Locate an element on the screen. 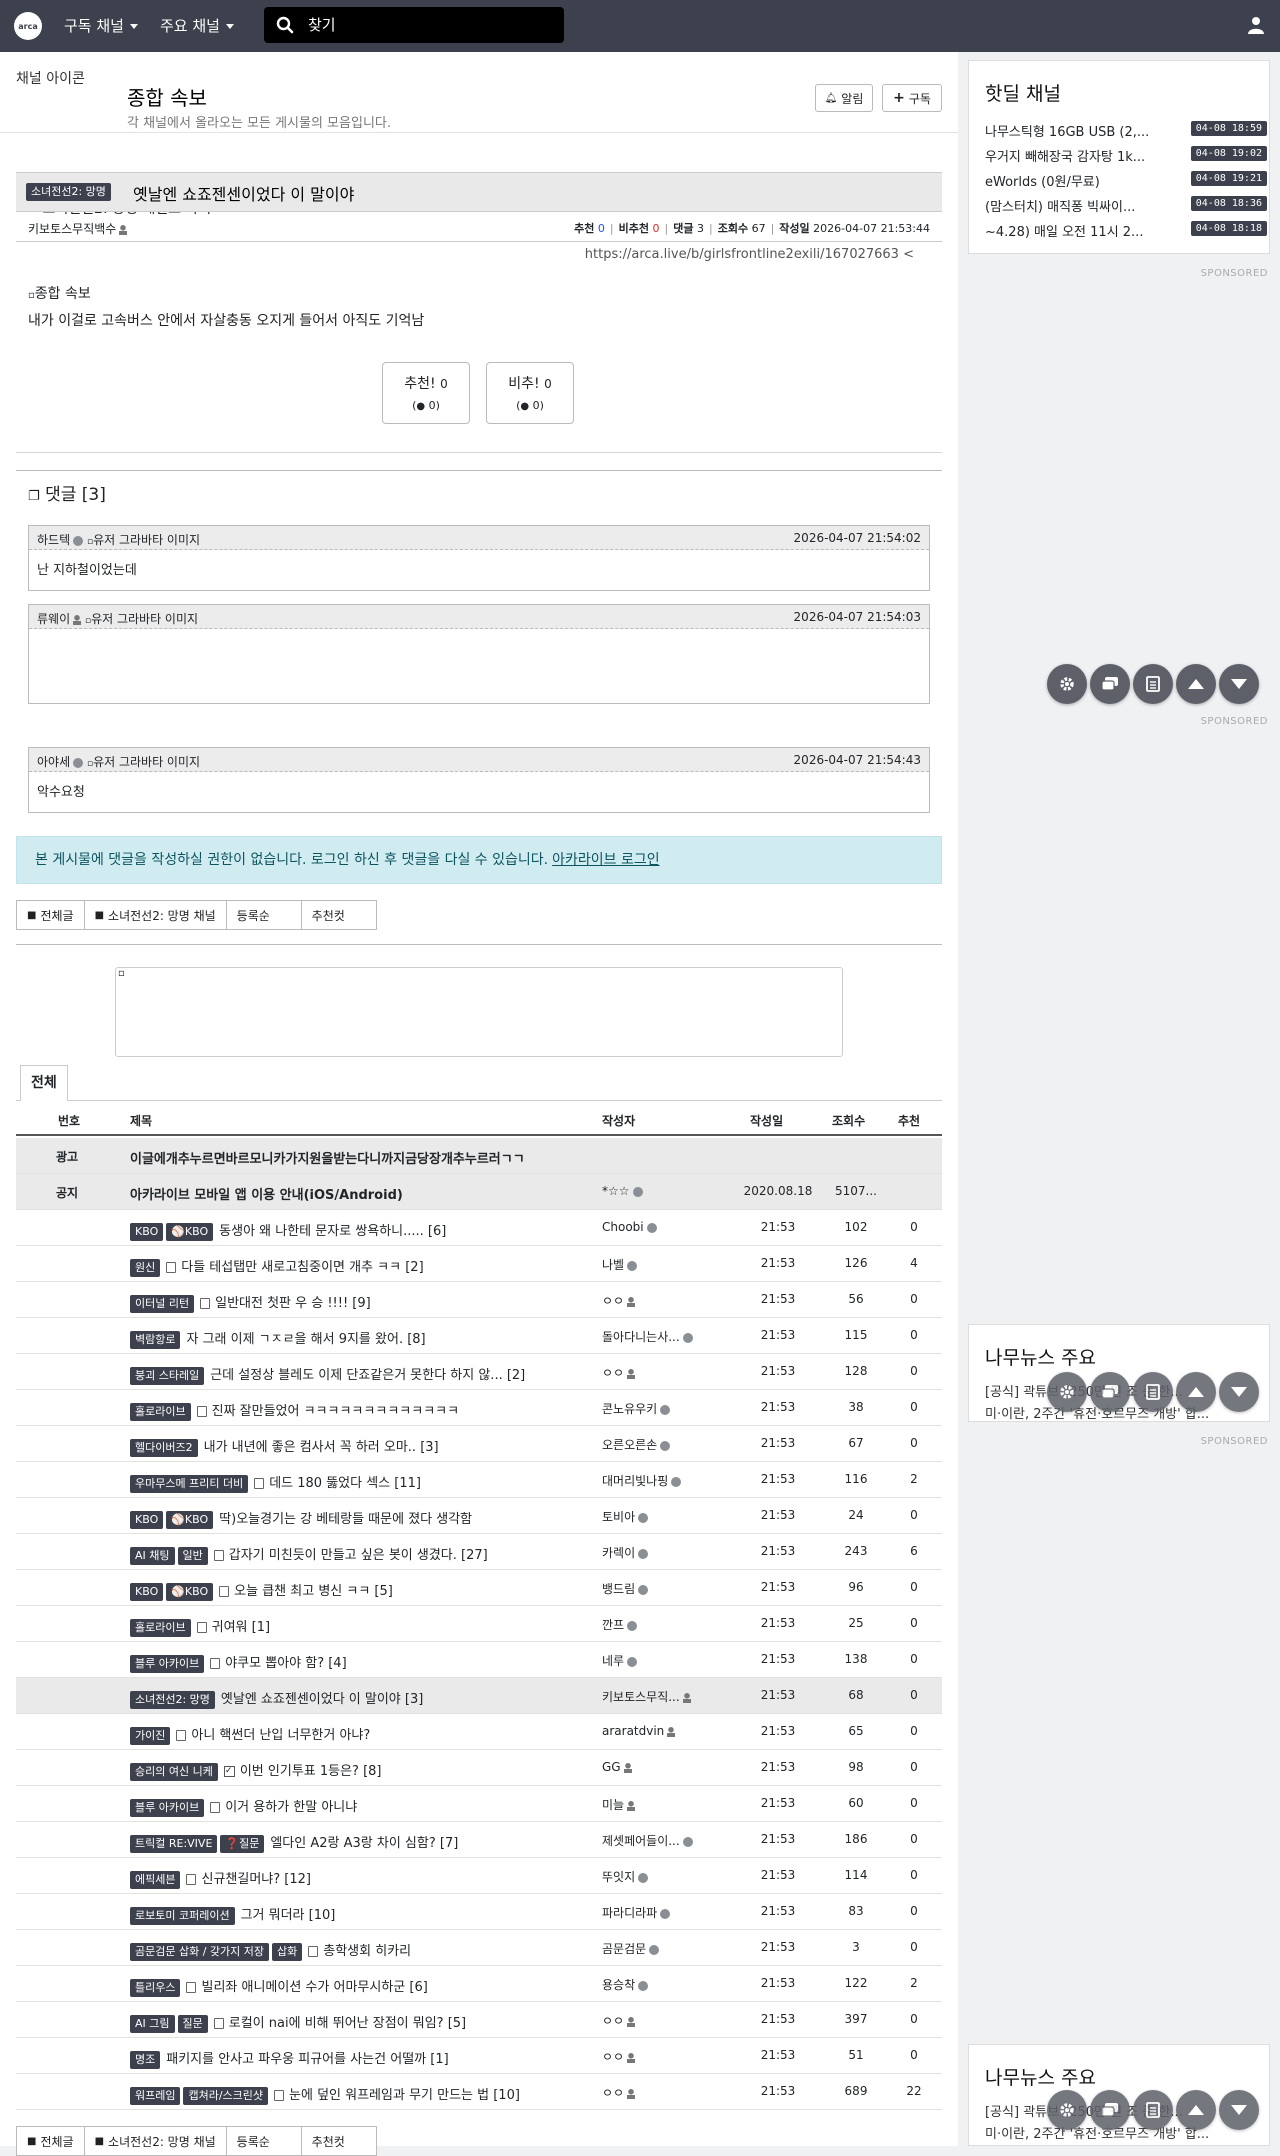 The image size is (1280, 2156). row-title: 승리의 여신 니케 ✓ 이번 인기투표 1등은? [8] is located at coordinates (370, 1770).